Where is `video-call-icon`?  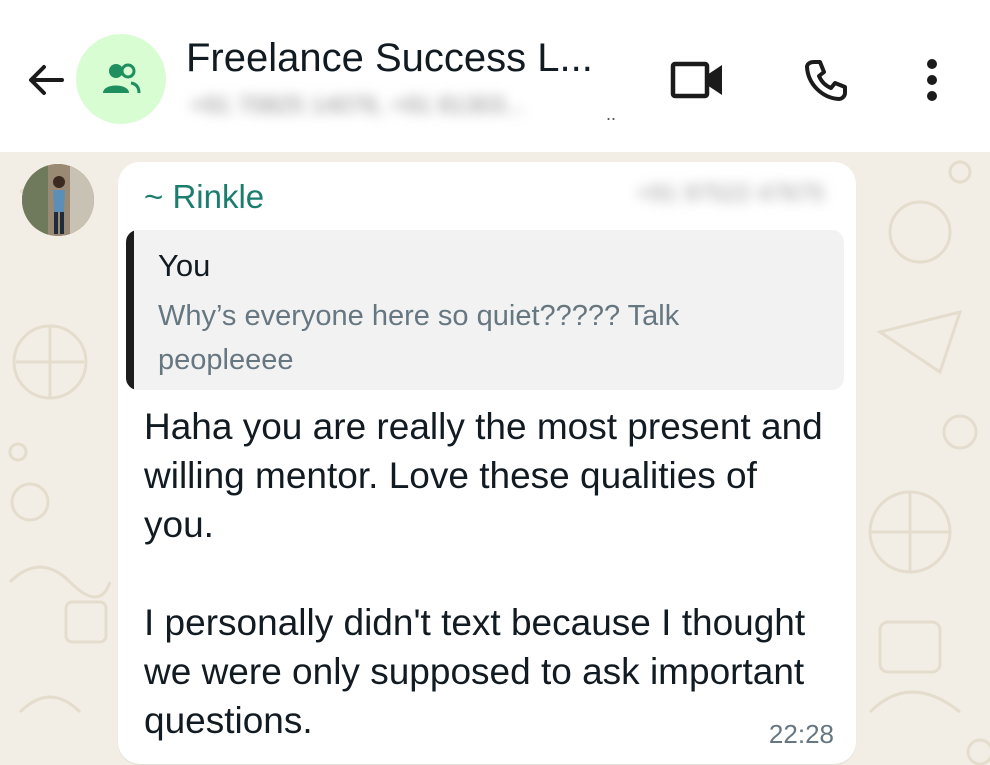
video-call-icon is located at coordinates (696, 80).